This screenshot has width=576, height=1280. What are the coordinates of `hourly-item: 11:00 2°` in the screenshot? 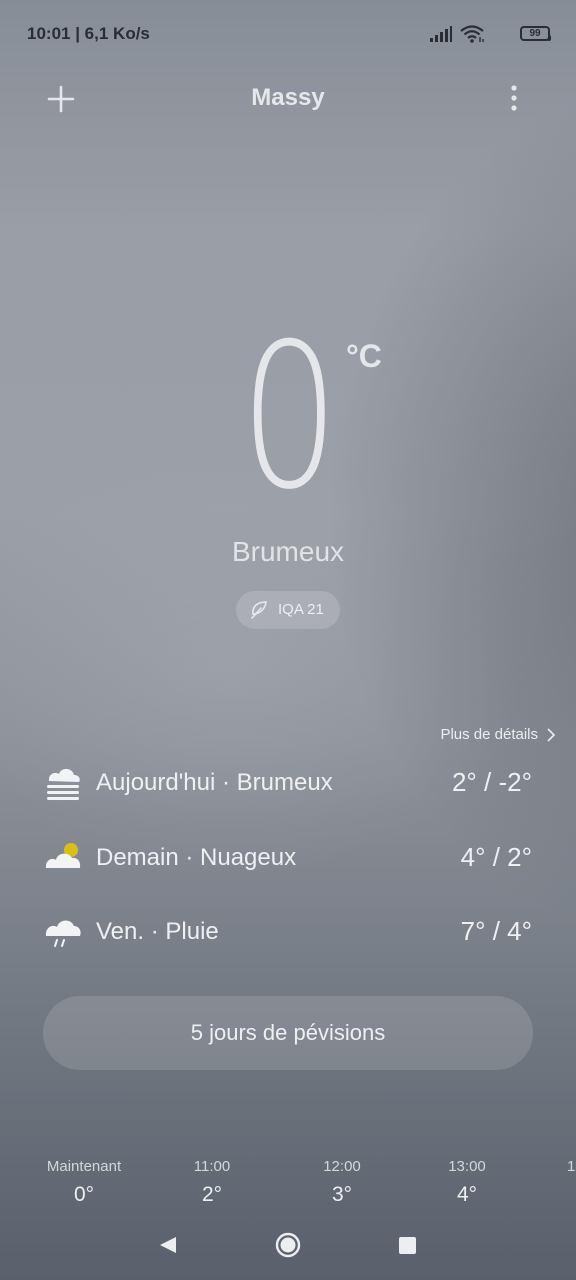 It's located at (212, 1182).